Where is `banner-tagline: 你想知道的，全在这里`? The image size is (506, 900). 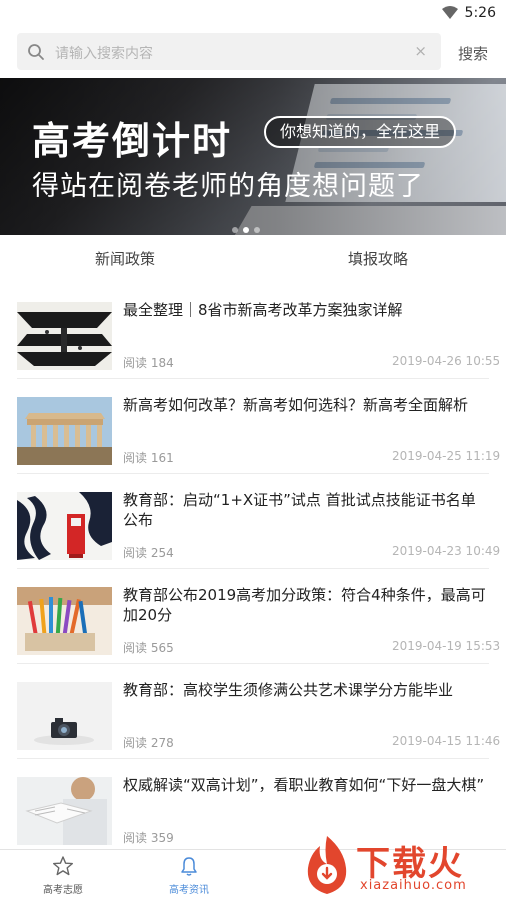 banner-tagline: 你想知道的，全在这里 is located at coordinates (360, 132).